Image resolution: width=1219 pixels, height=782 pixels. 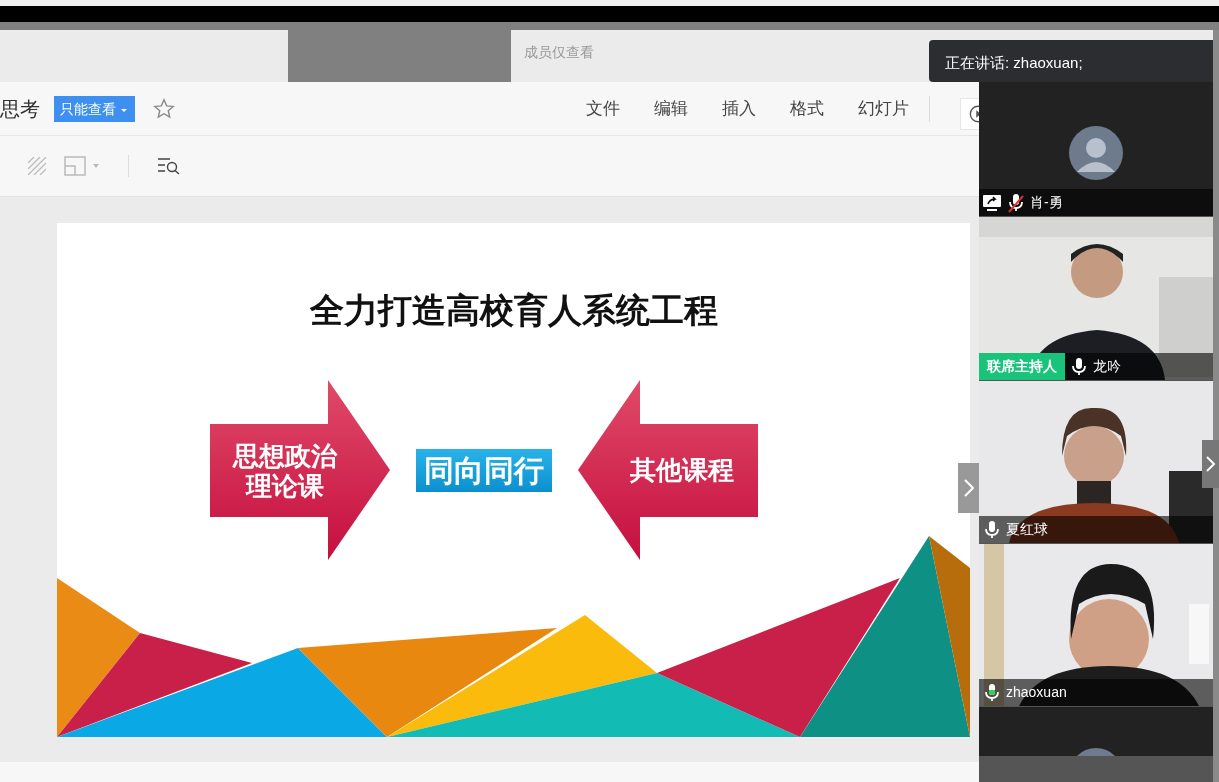 I want to click on participant-name: 龙吟, so click(x=1107, y=366).